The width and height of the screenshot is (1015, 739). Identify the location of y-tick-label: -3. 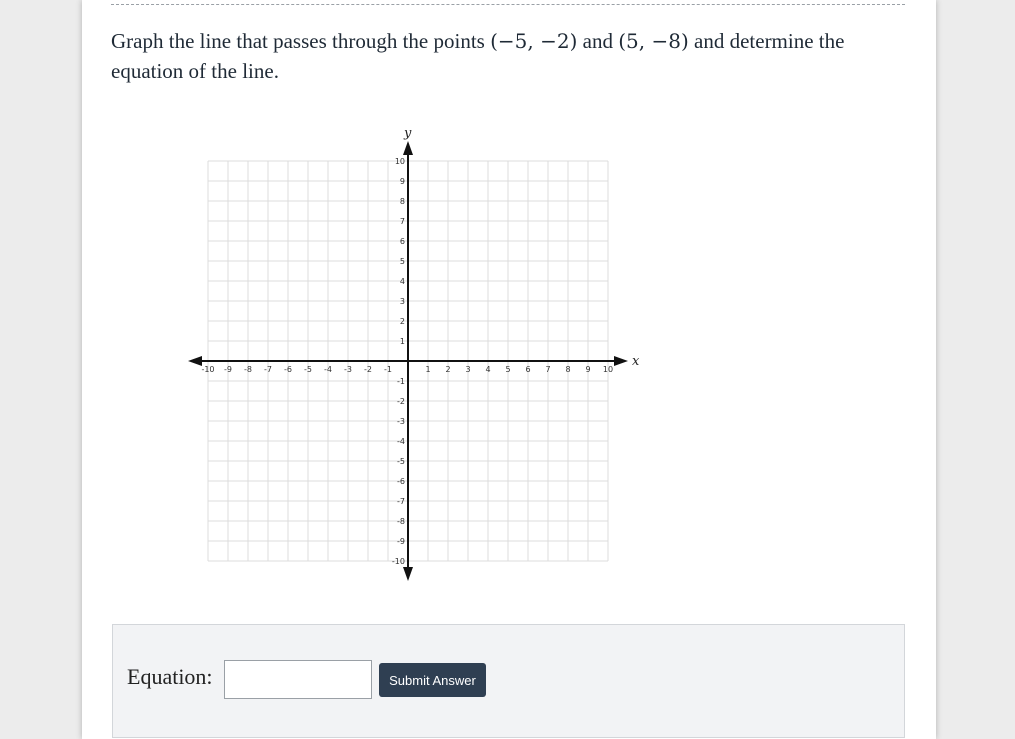
(401, 421).